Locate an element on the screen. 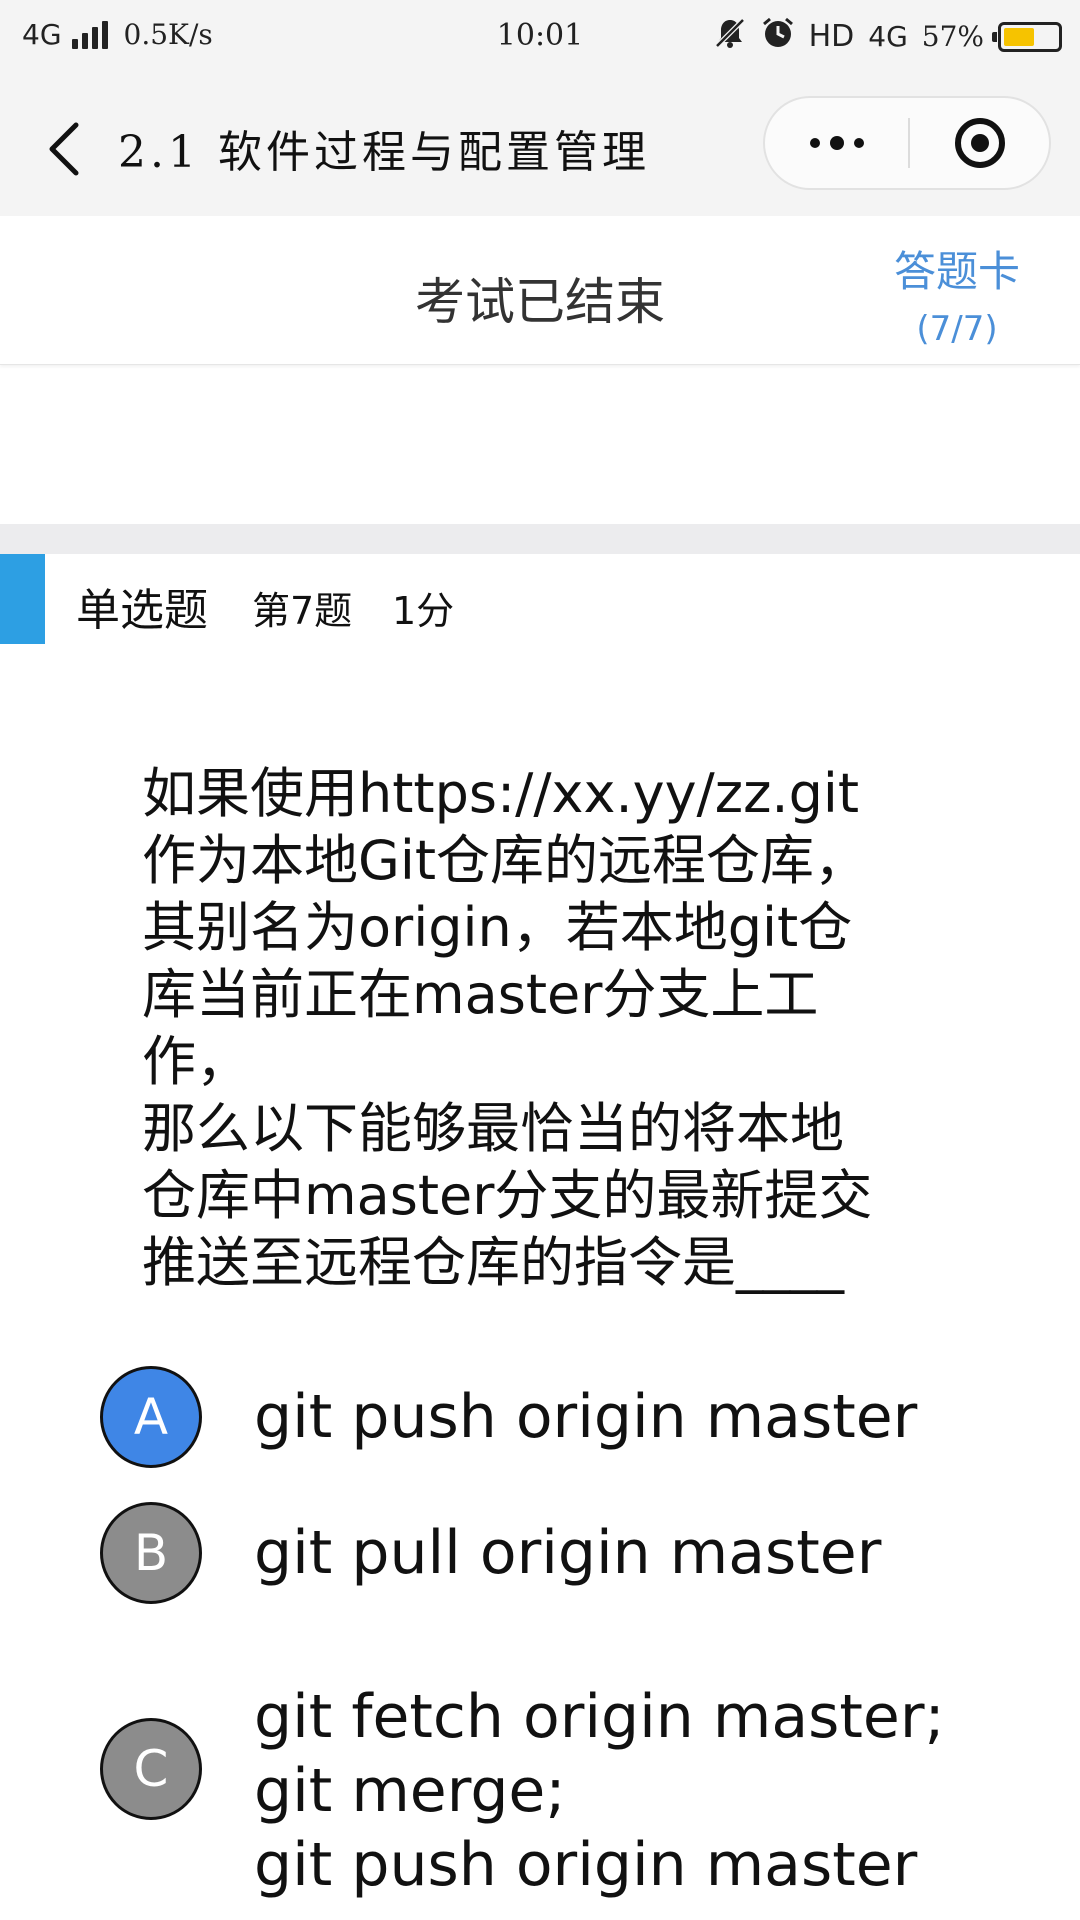 Image resolution: width=1080 pixels, height=1920 pixels. section-divider is located at coordinates (540, 539).